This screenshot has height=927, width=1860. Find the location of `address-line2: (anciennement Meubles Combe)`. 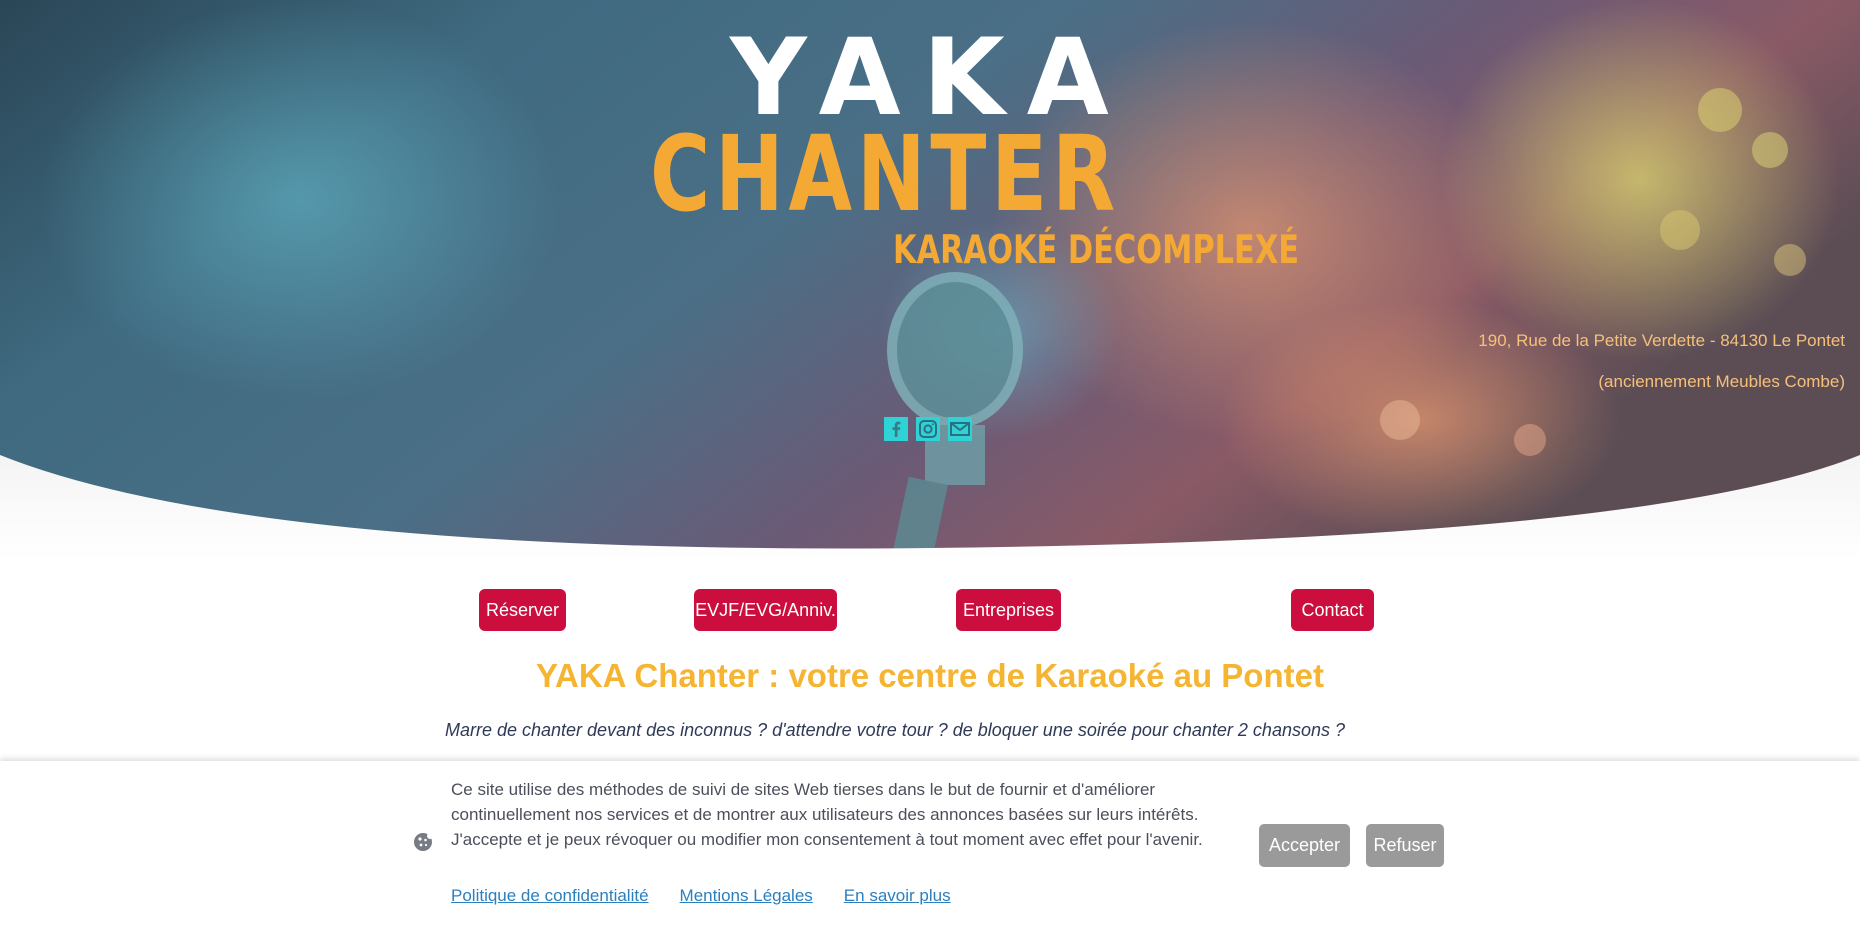

address-line2: (anciennement Meubles Combe) is located at coordinates (1721, 381).